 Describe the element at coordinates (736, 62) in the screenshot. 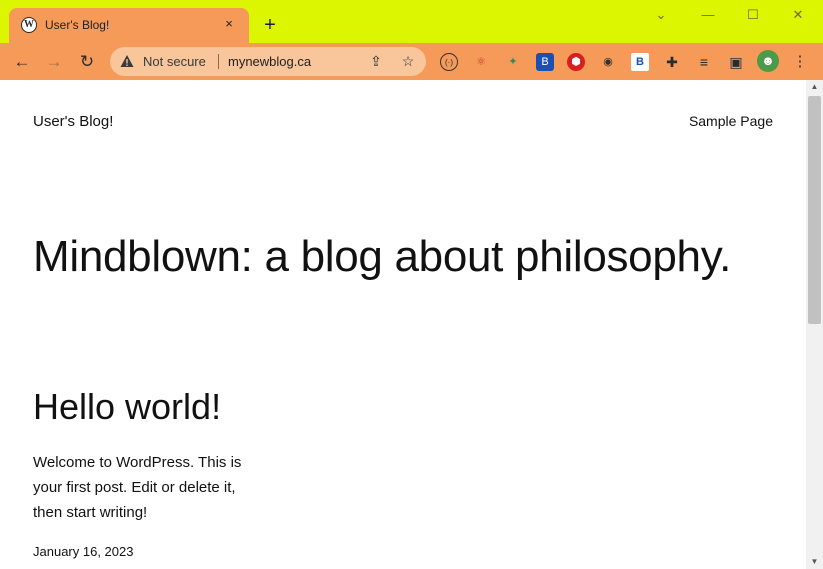

I see `side-panel-icon: ▣` at that location.